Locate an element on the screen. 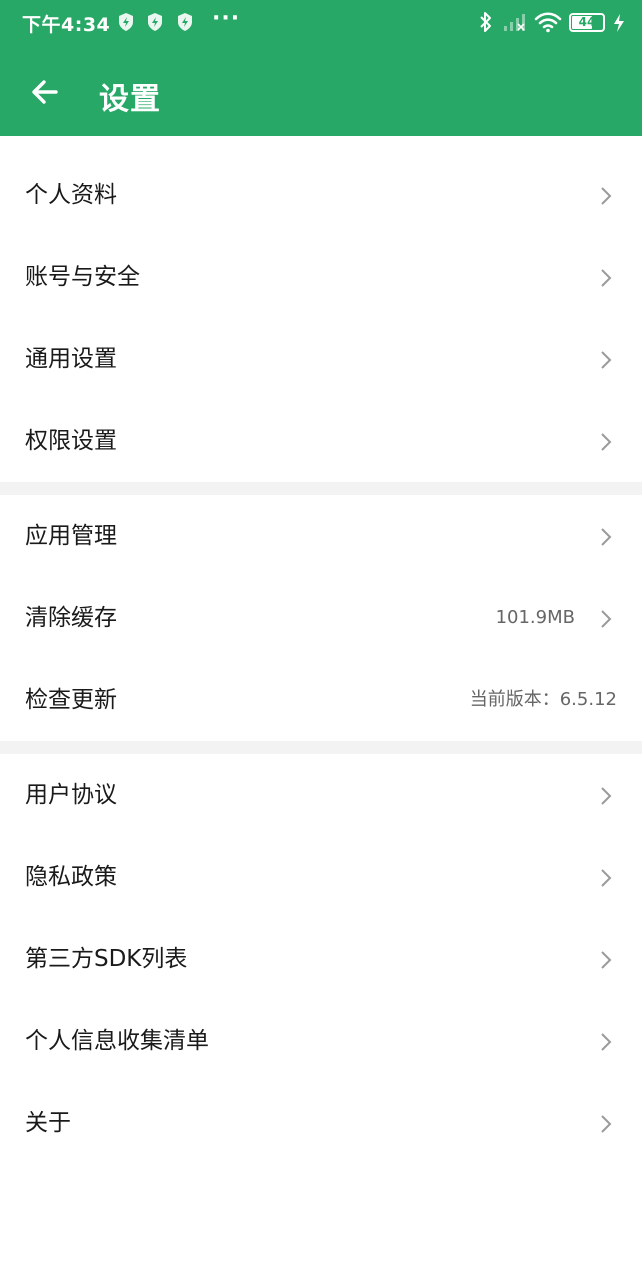  battery-level: 44 is located at coordinates (587, 22).